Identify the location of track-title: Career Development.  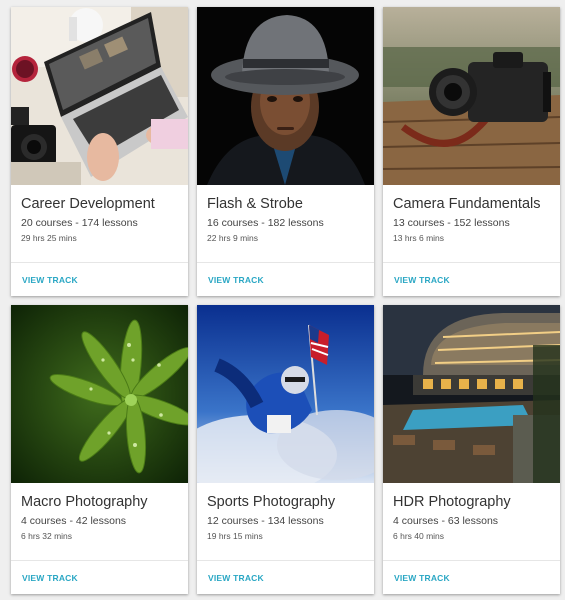
(88, 204).